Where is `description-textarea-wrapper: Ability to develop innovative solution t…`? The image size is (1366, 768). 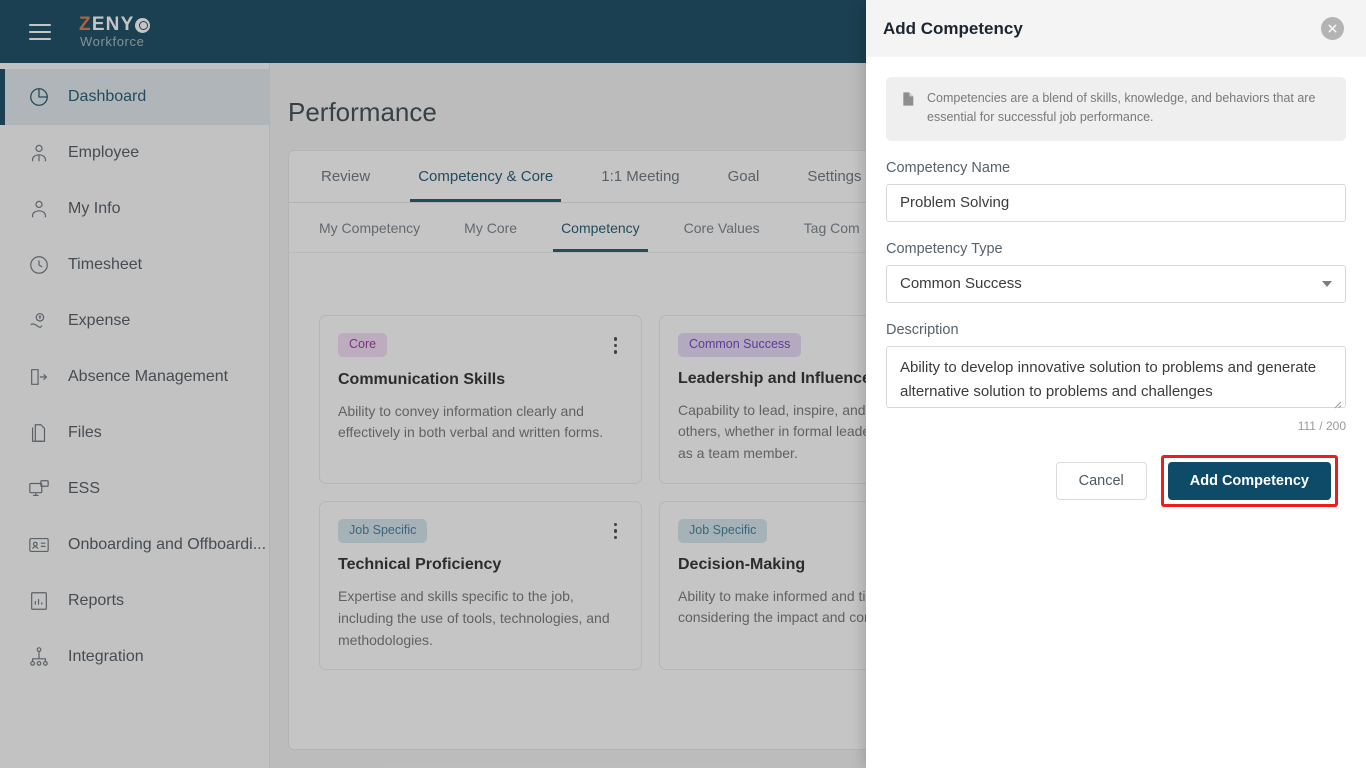
description-textarea-wrapper: Ability to develop innovative solution t… is located at coordinates (1116, 379).